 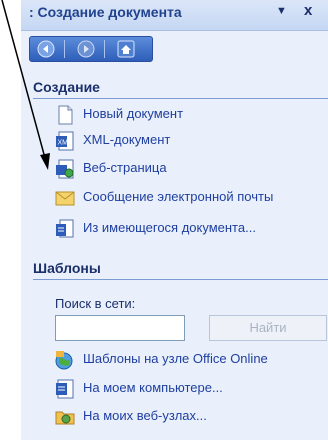 I want to click on globe-icon, so click(x=65, y=360).